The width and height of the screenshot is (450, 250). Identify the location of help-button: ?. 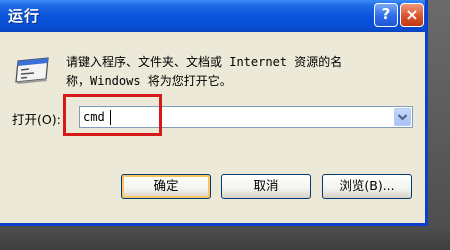
(386, 15).